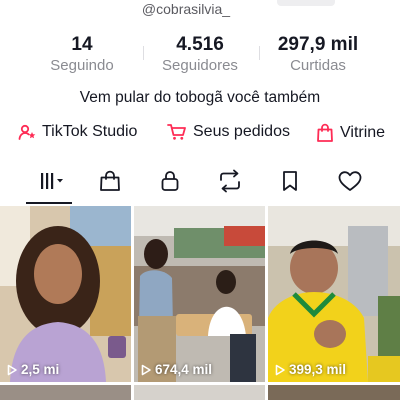  I want to click on repost-icon, so click(230, 183).